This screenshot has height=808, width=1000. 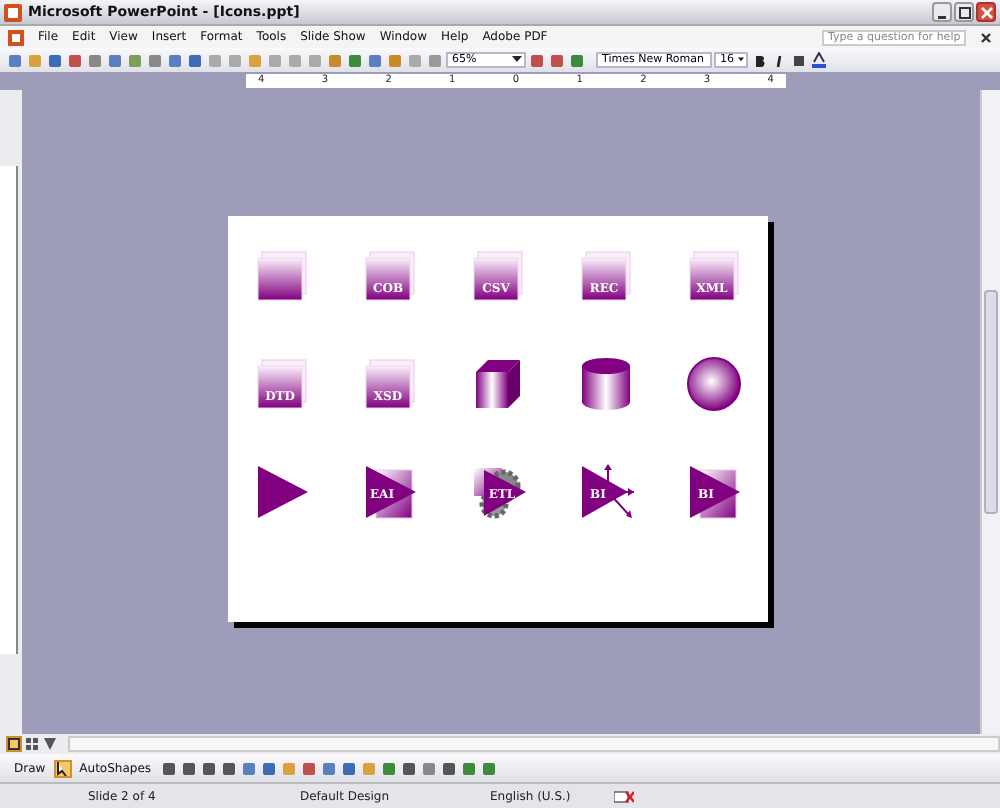 I want to click on slide-sorter-button, so click(x=32, y=744).